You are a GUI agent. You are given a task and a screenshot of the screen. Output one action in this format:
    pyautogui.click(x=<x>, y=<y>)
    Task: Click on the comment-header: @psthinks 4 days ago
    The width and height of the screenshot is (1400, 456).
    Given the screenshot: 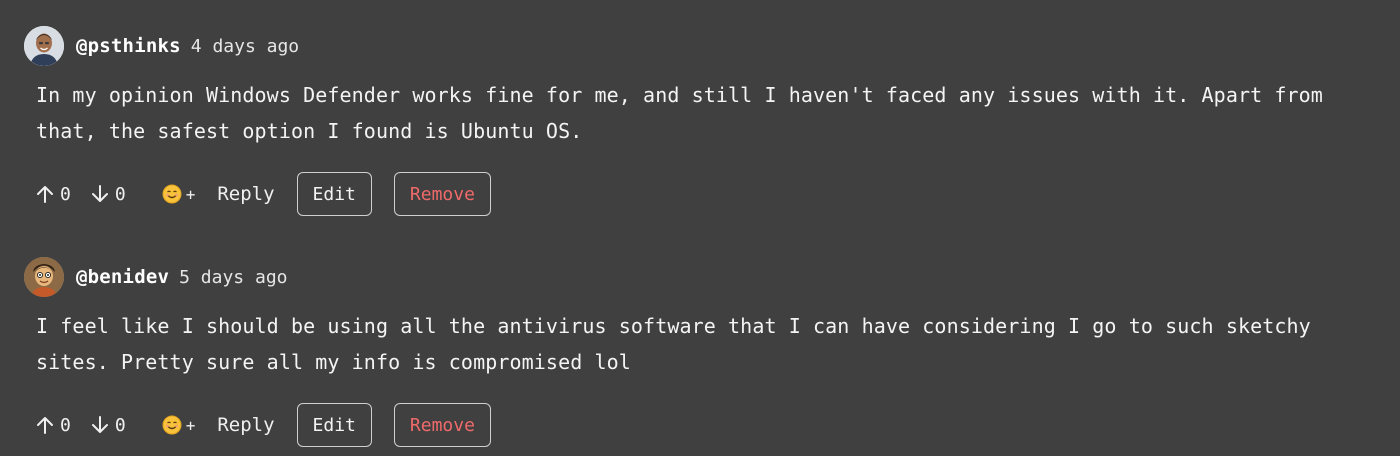 What is the action you would take?
    pyautogui.click(x=699, y=46)
    